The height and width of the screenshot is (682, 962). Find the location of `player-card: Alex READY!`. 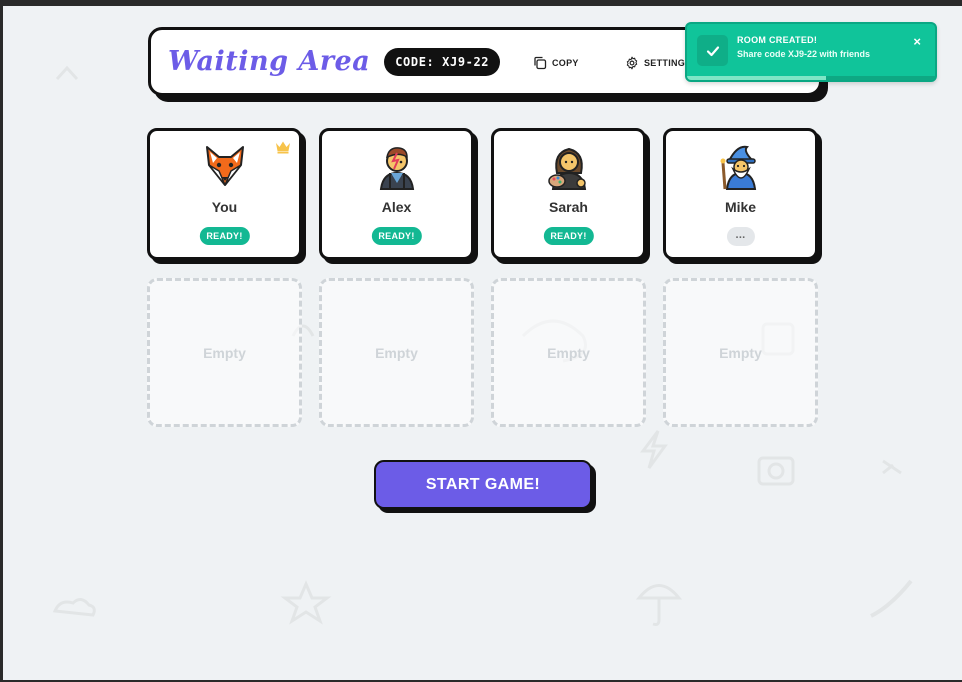

player-card: Alex READY! is located at coordinates (396, 194).